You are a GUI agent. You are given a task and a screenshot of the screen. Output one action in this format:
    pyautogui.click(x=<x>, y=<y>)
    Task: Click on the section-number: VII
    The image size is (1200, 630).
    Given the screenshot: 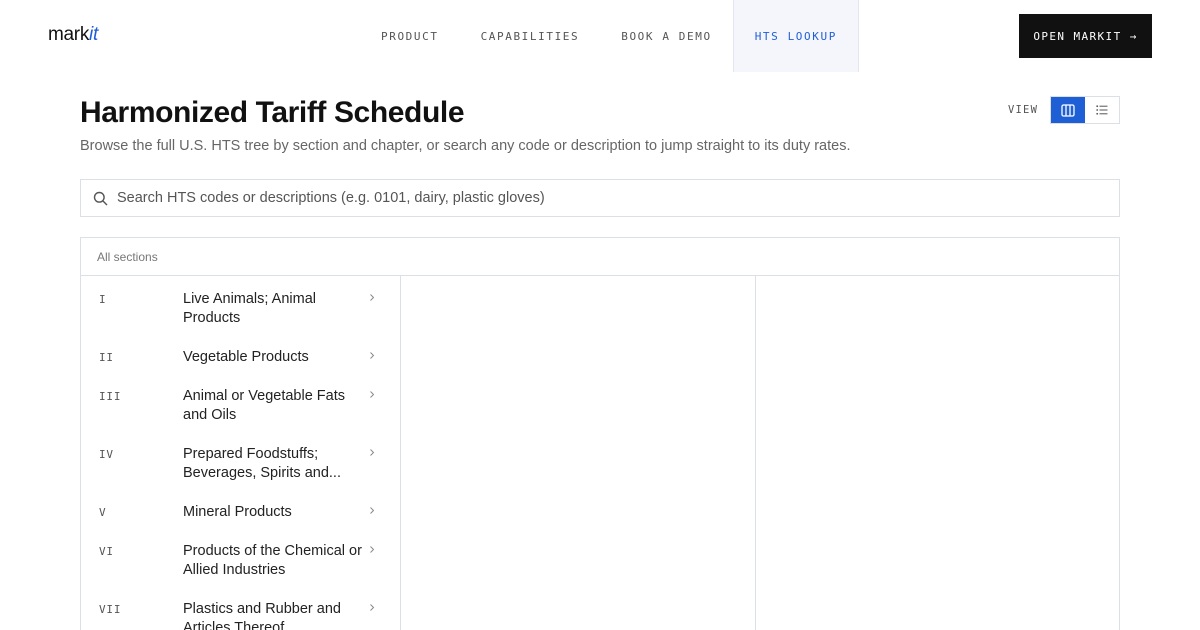 What is the action you would take?
    pyautogui.click(x=110, y=609)
    